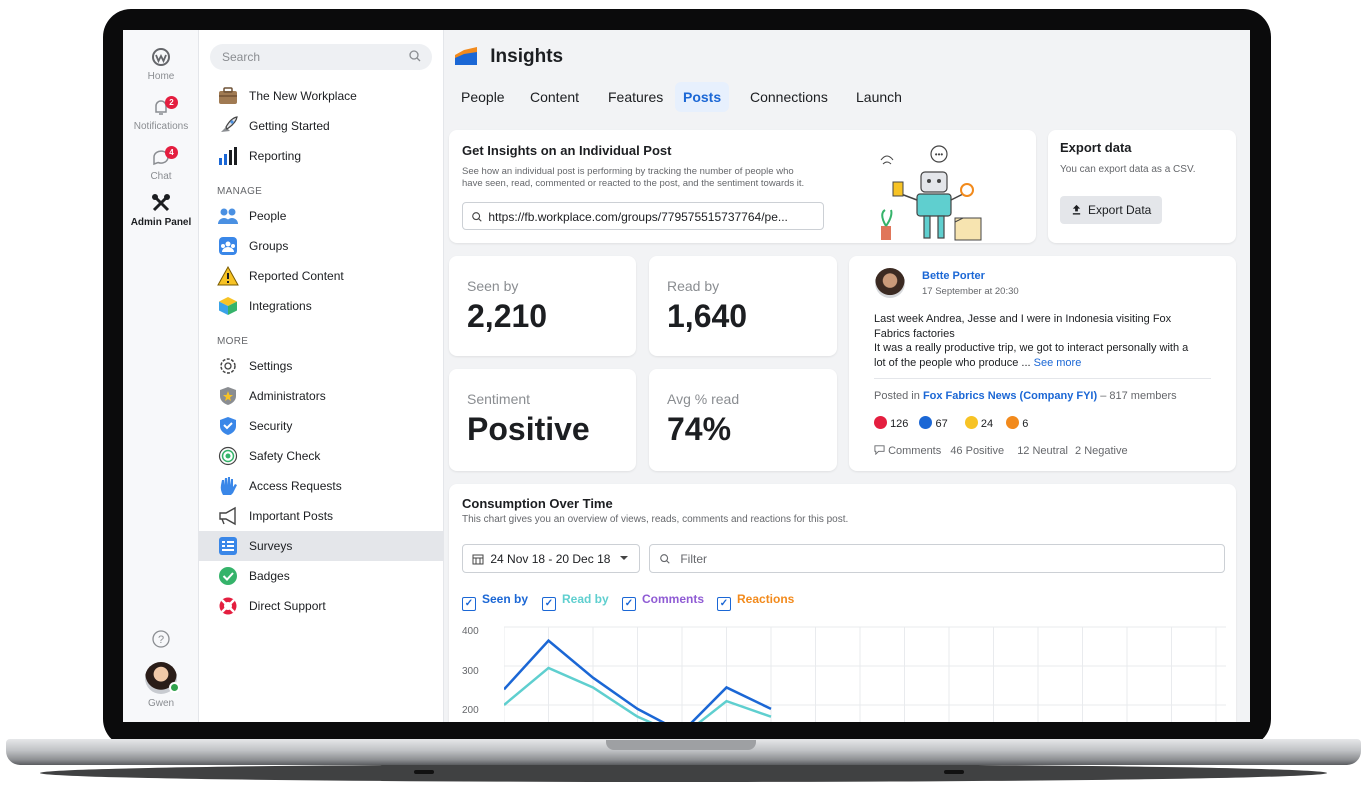  Describe the element at coordinates (228, 366) in the screenshot. I see `gear-icon` at that location.